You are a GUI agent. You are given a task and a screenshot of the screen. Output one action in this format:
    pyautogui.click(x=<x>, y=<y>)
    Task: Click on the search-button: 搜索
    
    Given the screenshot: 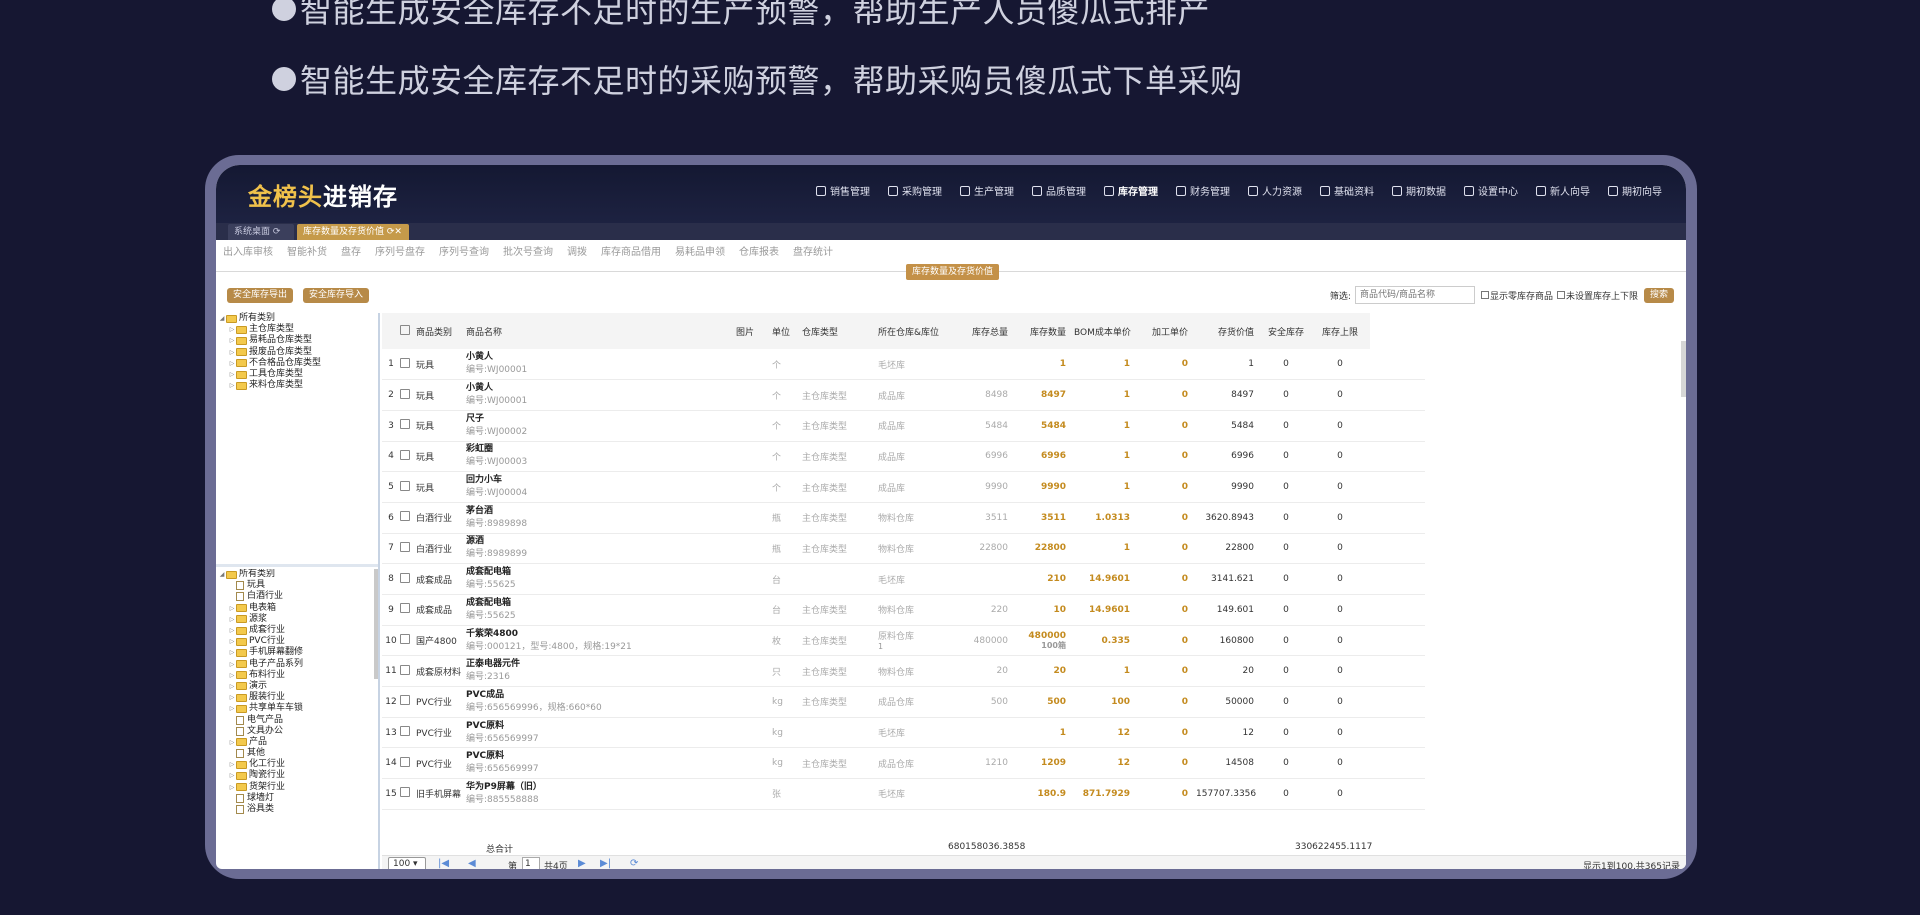 What is the action you would take?
    pyautogui.click(x=1658, y=295)
    